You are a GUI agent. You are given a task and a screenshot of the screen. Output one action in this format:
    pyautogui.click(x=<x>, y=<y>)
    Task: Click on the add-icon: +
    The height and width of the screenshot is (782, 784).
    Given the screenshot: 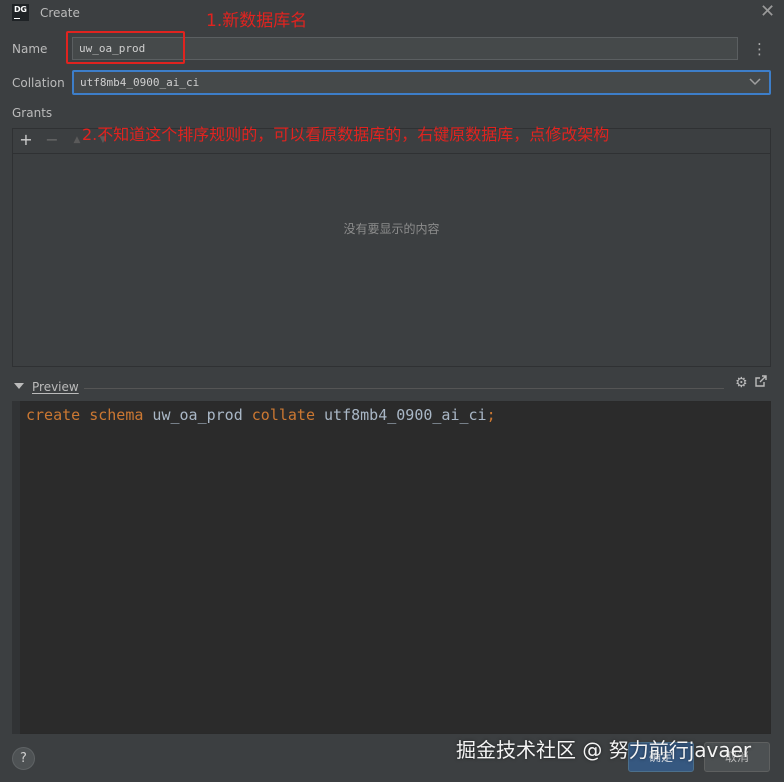 What is the action you would take?
    pyautogui.click(x=26, y=140)
    